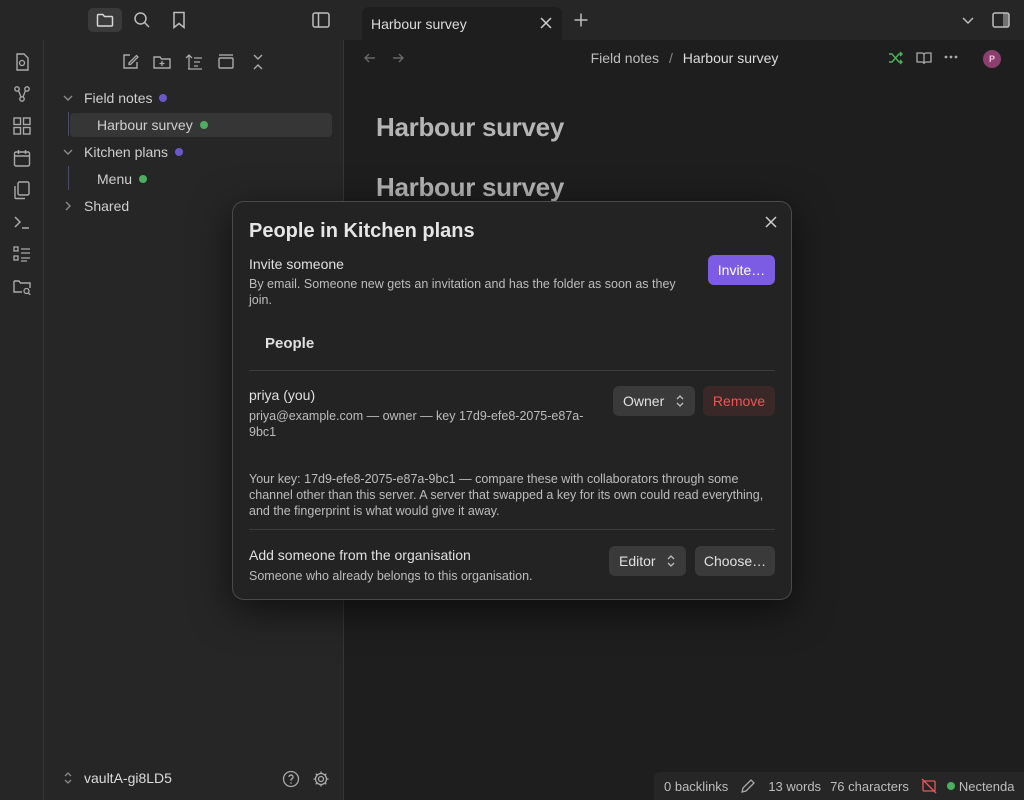 The height and width of the screenshot is (800, 1024). I want to click on blocks-icon, so click(22, 126).